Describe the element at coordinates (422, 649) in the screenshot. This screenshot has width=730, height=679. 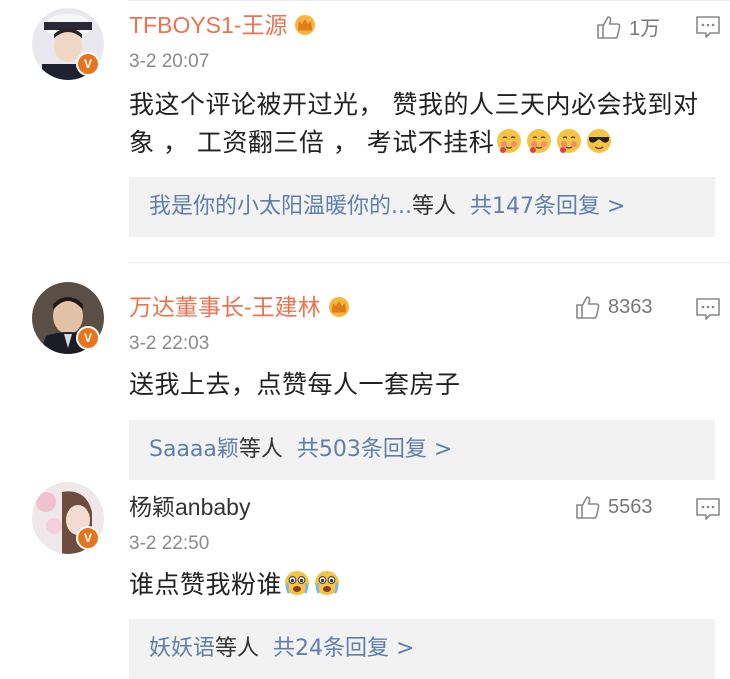
I see `reply-summary: 妖妖语等人 共24条回复 >` at that location.